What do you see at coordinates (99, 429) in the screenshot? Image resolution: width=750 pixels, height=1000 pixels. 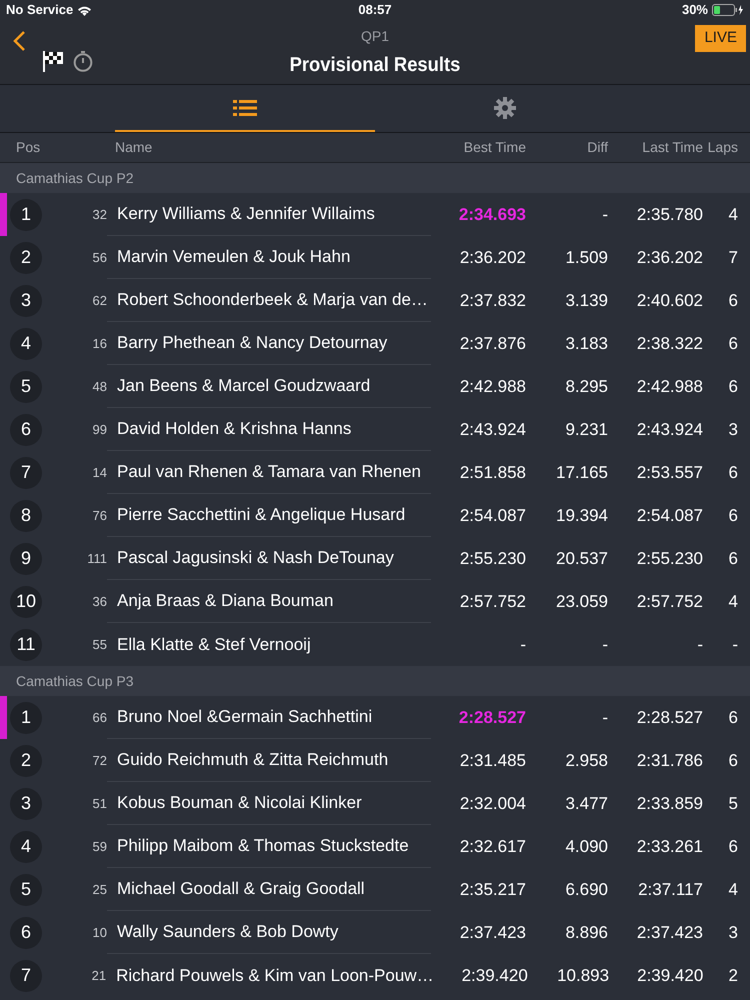 I see `car-number: 99` at bounding box center [99, 429].